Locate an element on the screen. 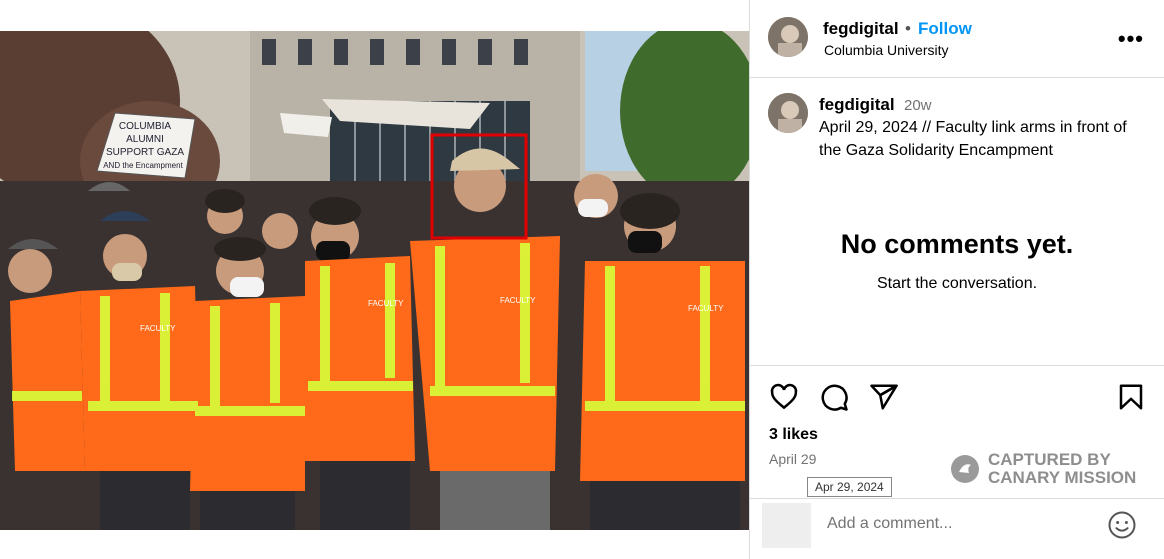 The width and height of the screenshot is (1164, 559). share-button is located at coordinates (884, 399).